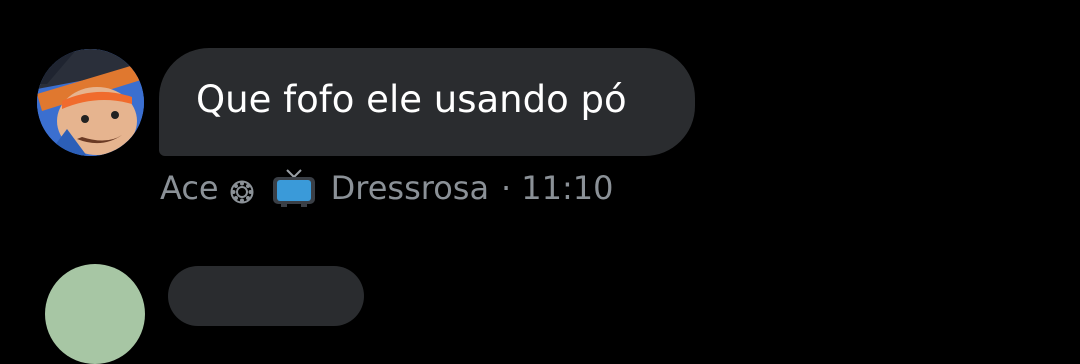  Describe the element at coordinates (266, 296) in the screenshot. I see `next-message-bubble` at that location.